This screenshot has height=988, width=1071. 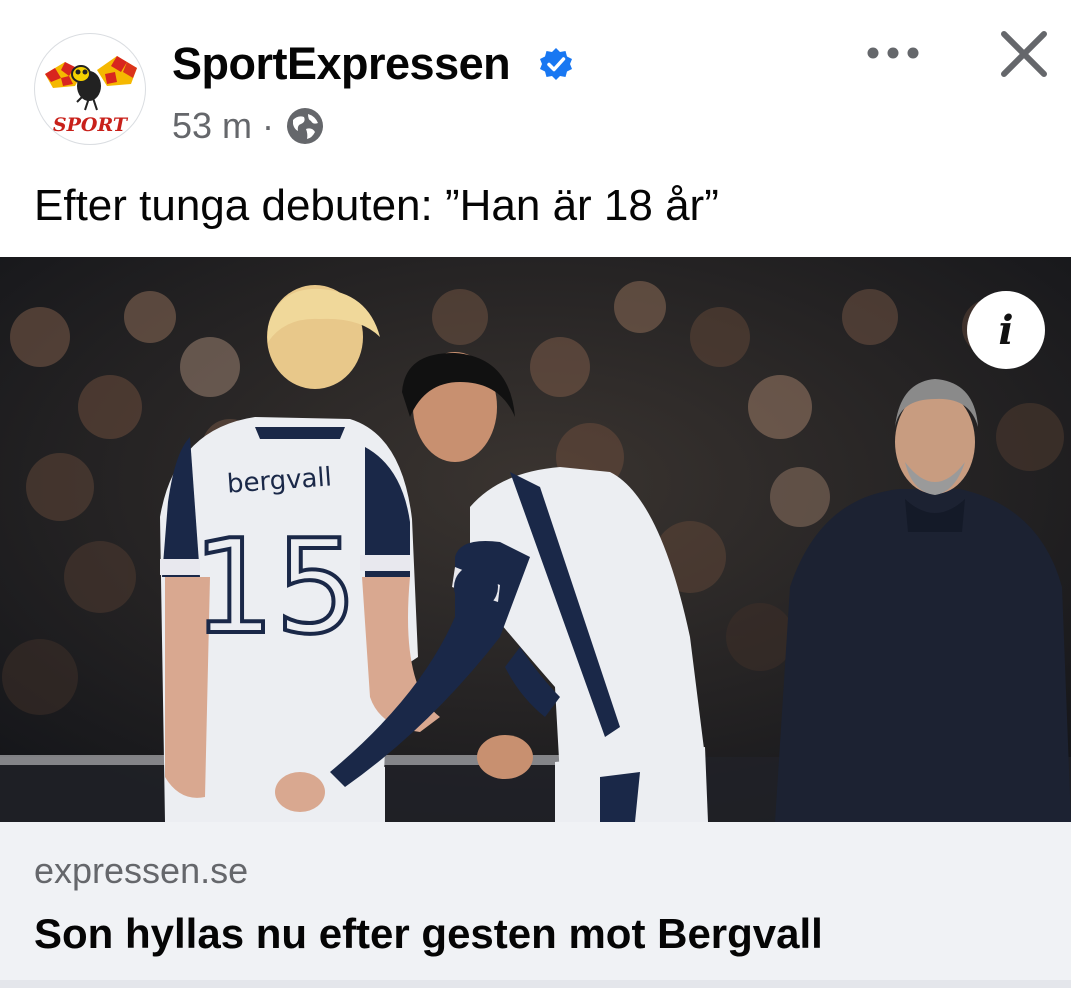 I want to click on more-options-button, so click(x=893, y=53).